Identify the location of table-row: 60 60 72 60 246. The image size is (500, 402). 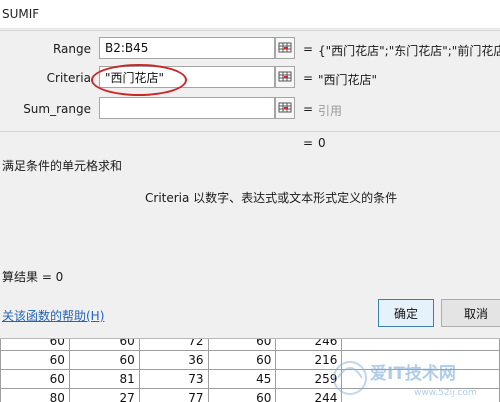
(250, 345).